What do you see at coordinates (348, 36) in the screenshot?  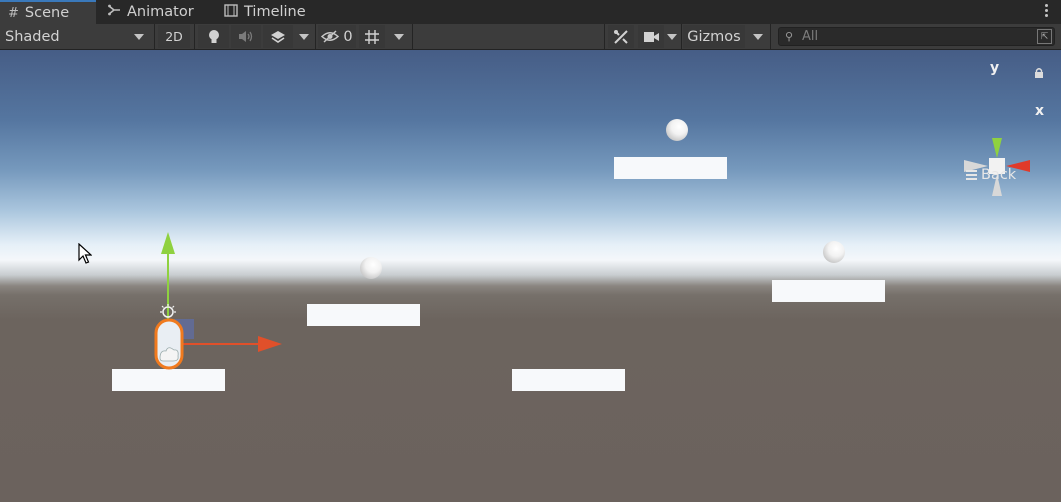 I see `hidden-count: 0` at bounding box center [348, 36].